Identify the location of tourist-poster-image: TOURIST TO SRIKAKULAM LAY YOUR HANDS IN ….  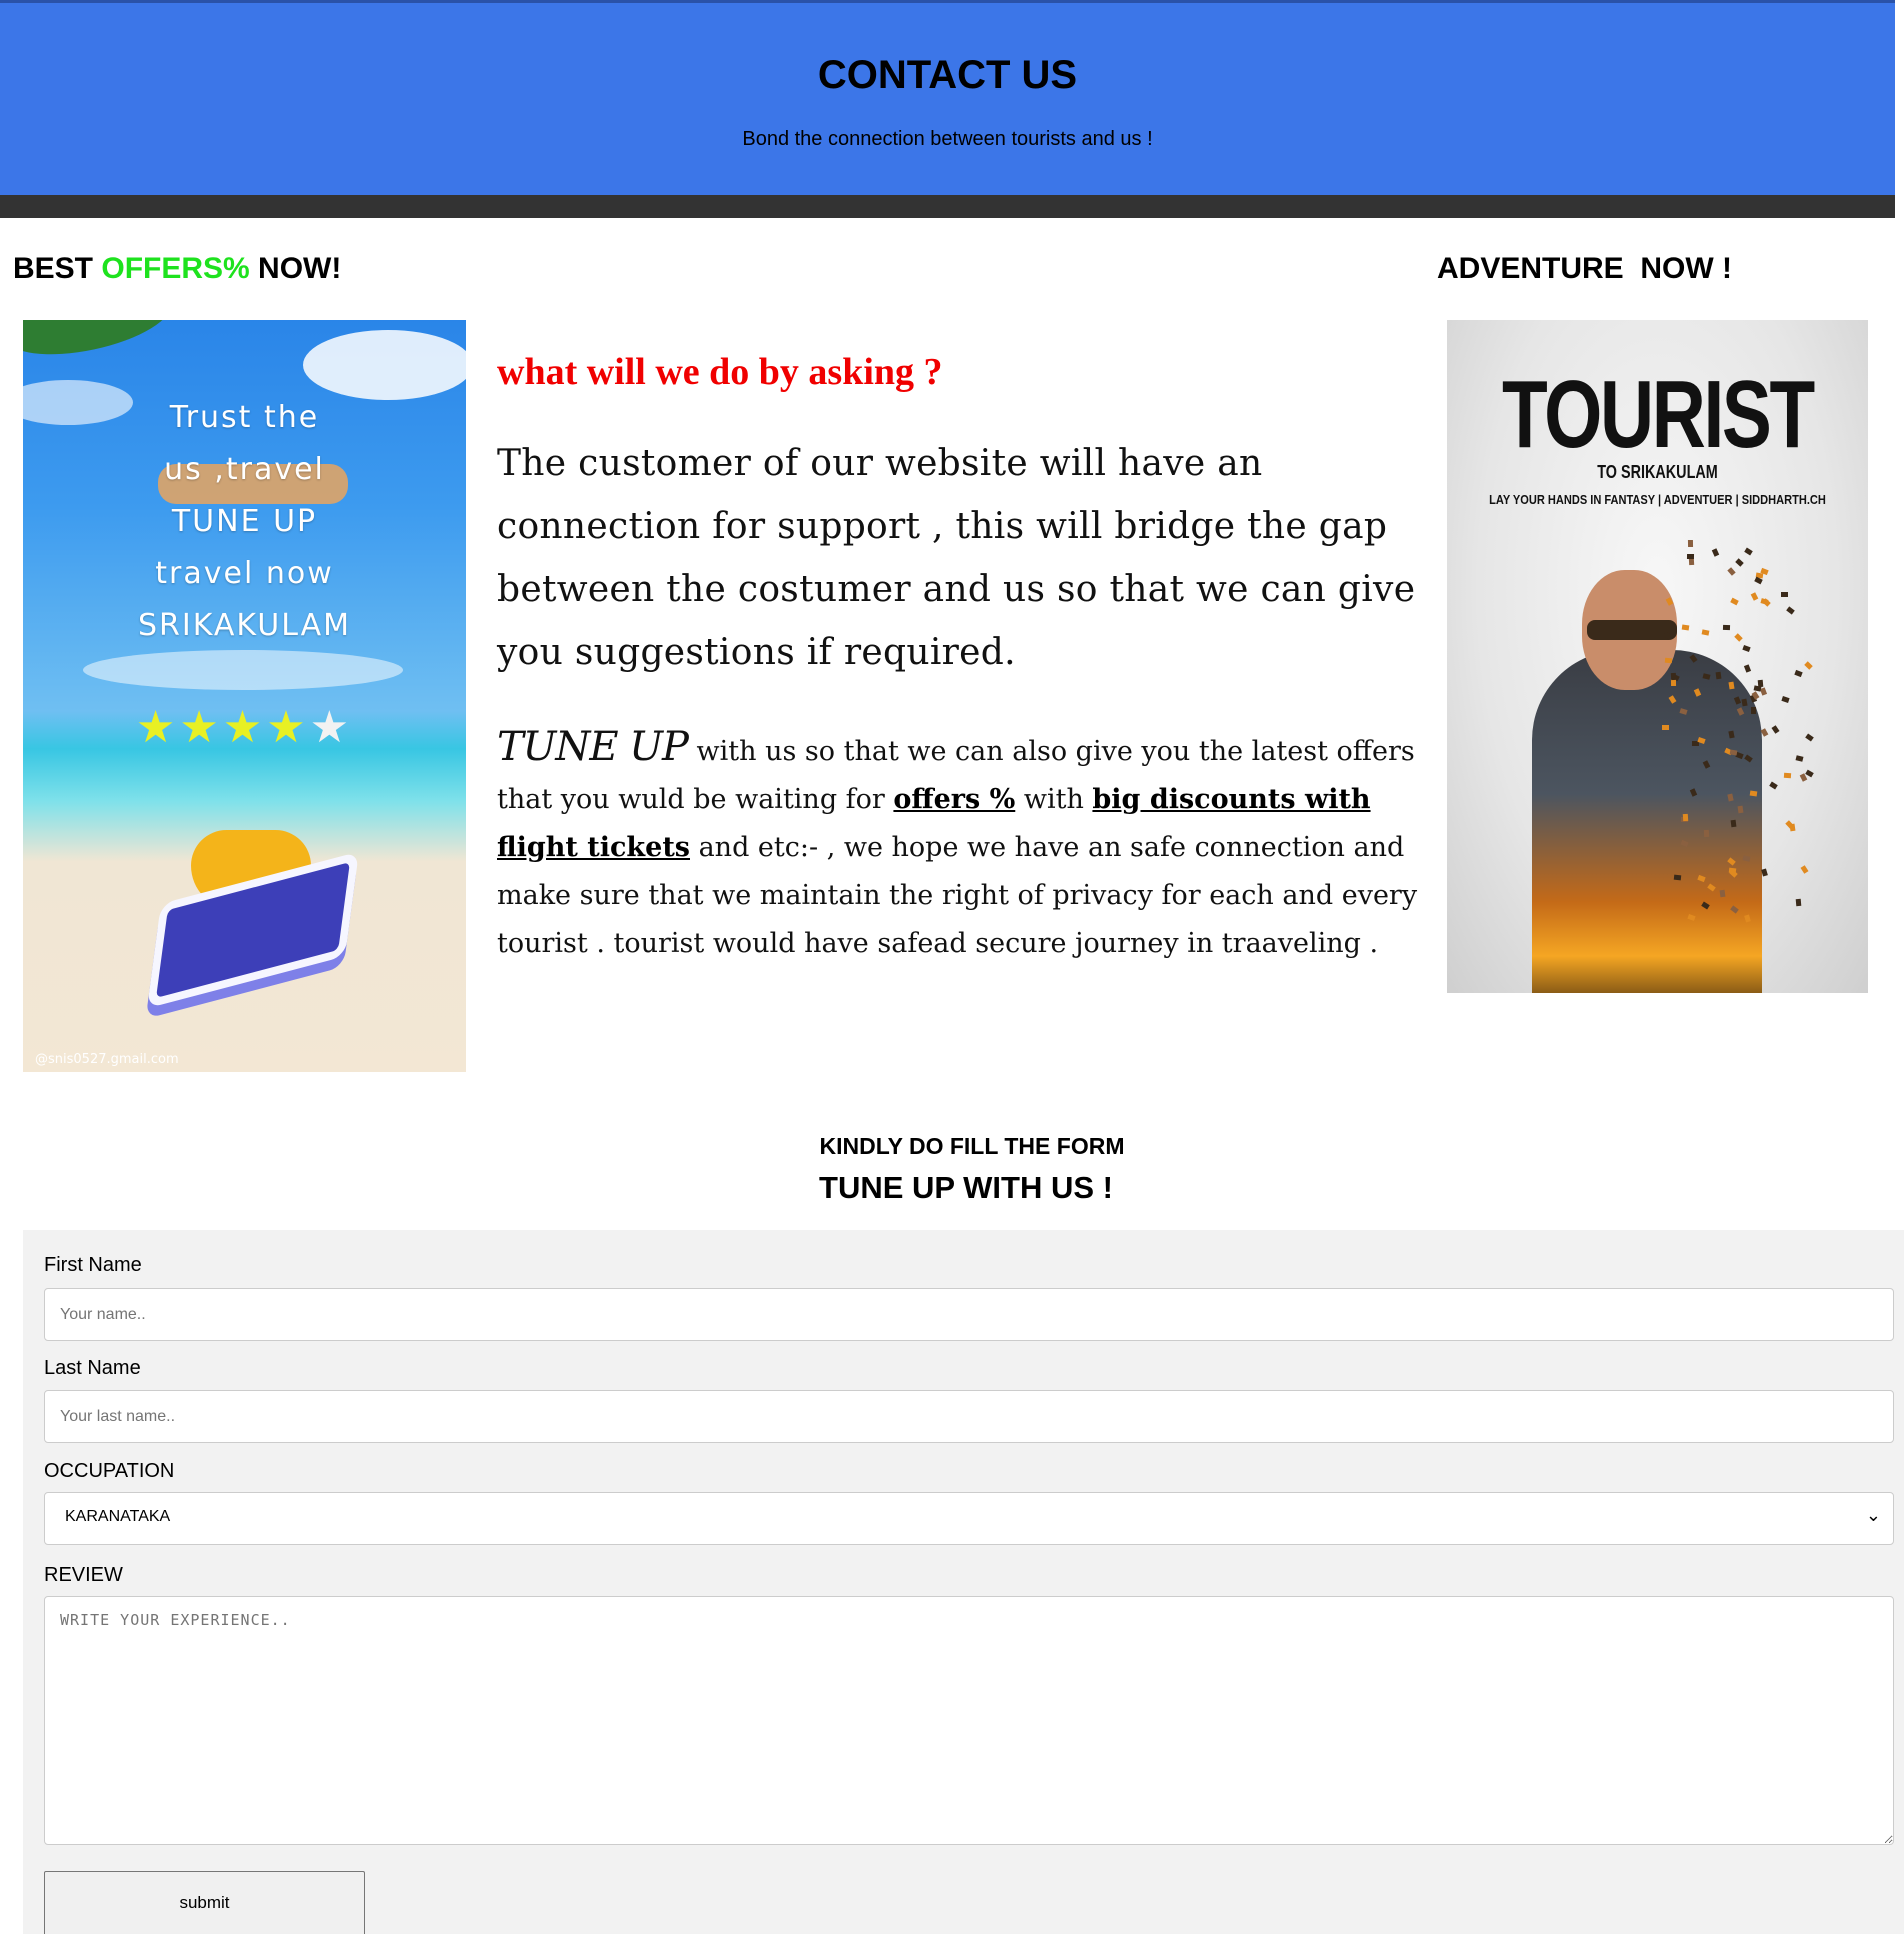
(1657, 656).